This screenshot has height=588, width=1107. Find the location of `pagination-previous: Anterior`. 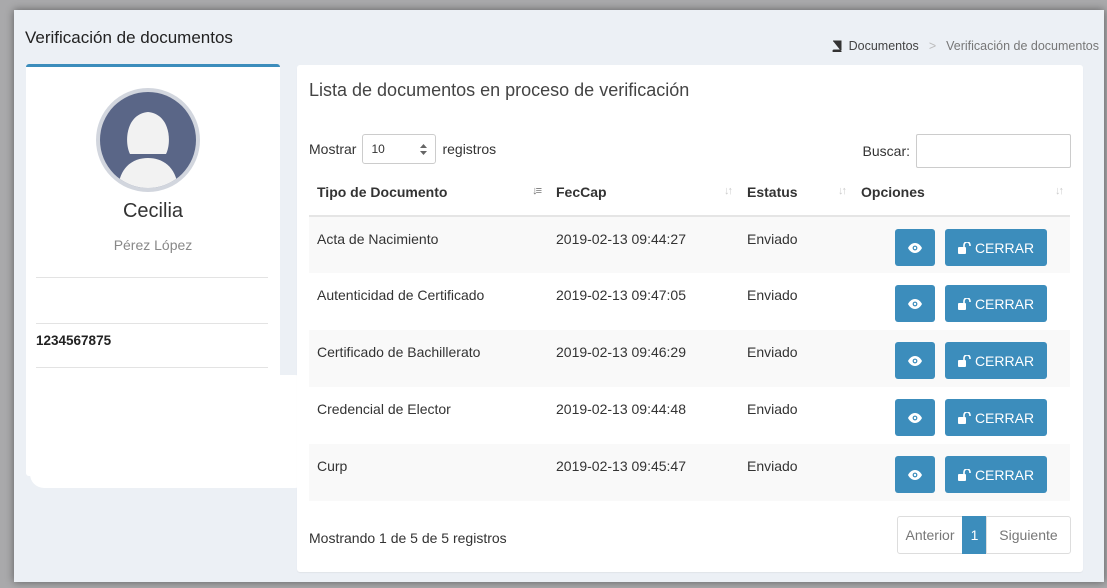

pagination-previous: Anterior is located at coordinates (930, 535).